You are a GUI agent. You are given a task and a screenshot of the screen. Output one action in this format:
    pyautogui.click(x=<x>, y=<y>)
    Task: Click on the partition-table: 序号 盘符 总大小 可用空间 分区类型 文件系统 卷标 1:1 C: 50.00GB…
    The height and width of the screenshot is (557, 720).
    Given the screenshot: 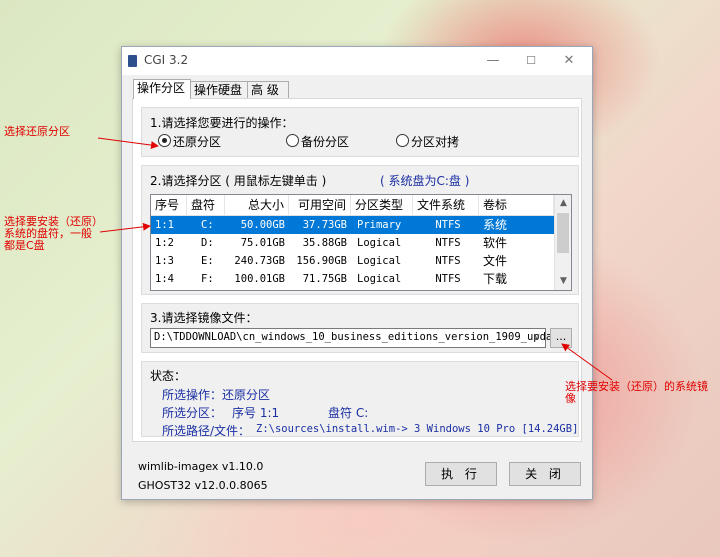 What is the action you would take?
    pyautogui.click(x=361, y=242)
    